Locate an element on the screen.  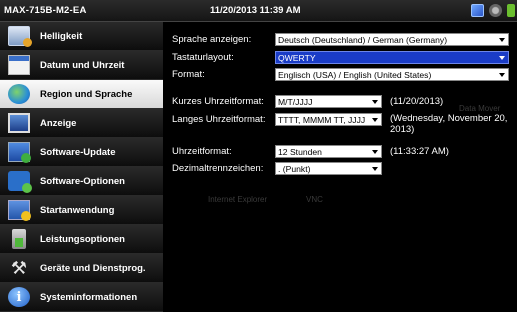
display-language-label: Sprache anzeigen: is located at coordinates (212, 39).